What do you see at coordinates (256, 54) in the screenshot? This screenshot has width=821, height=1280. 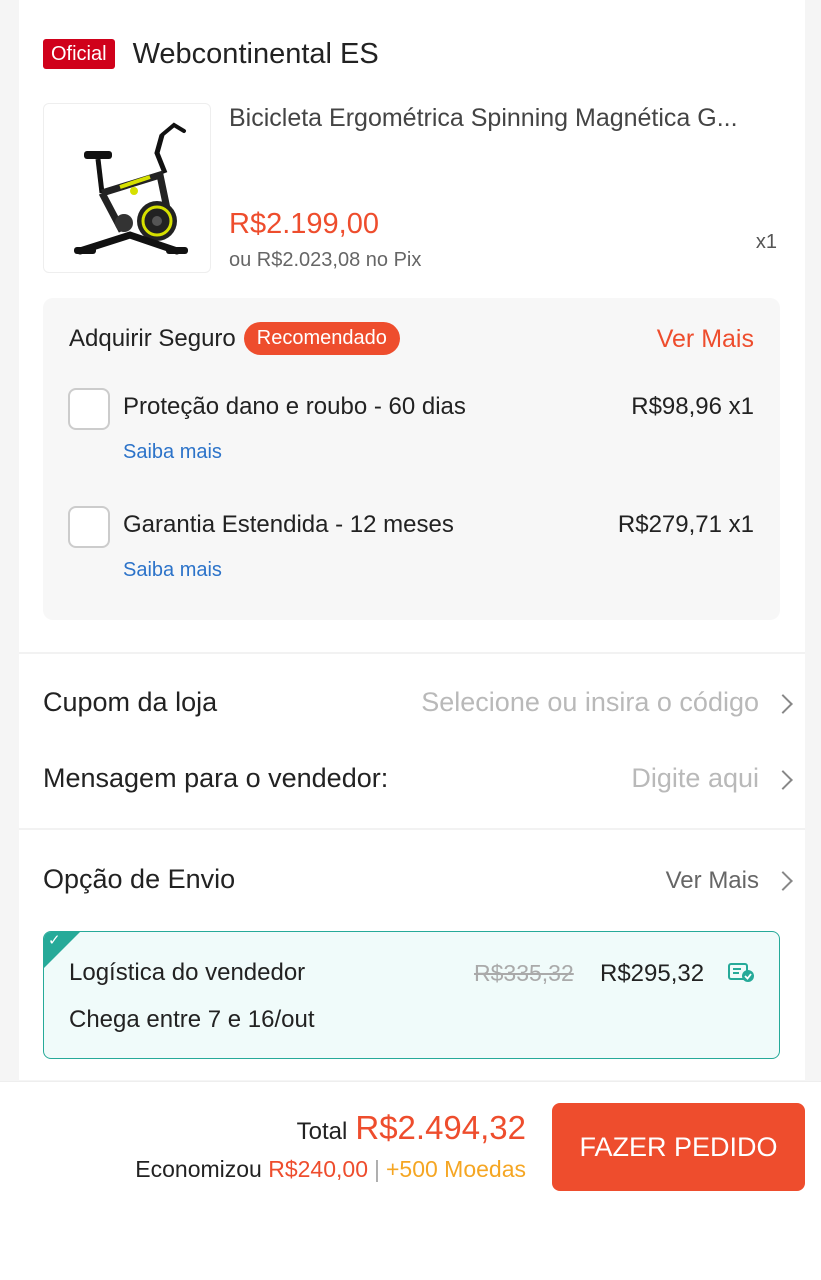 I see `shop-name: Webcontinental ES` at bounding box center [256, 54].